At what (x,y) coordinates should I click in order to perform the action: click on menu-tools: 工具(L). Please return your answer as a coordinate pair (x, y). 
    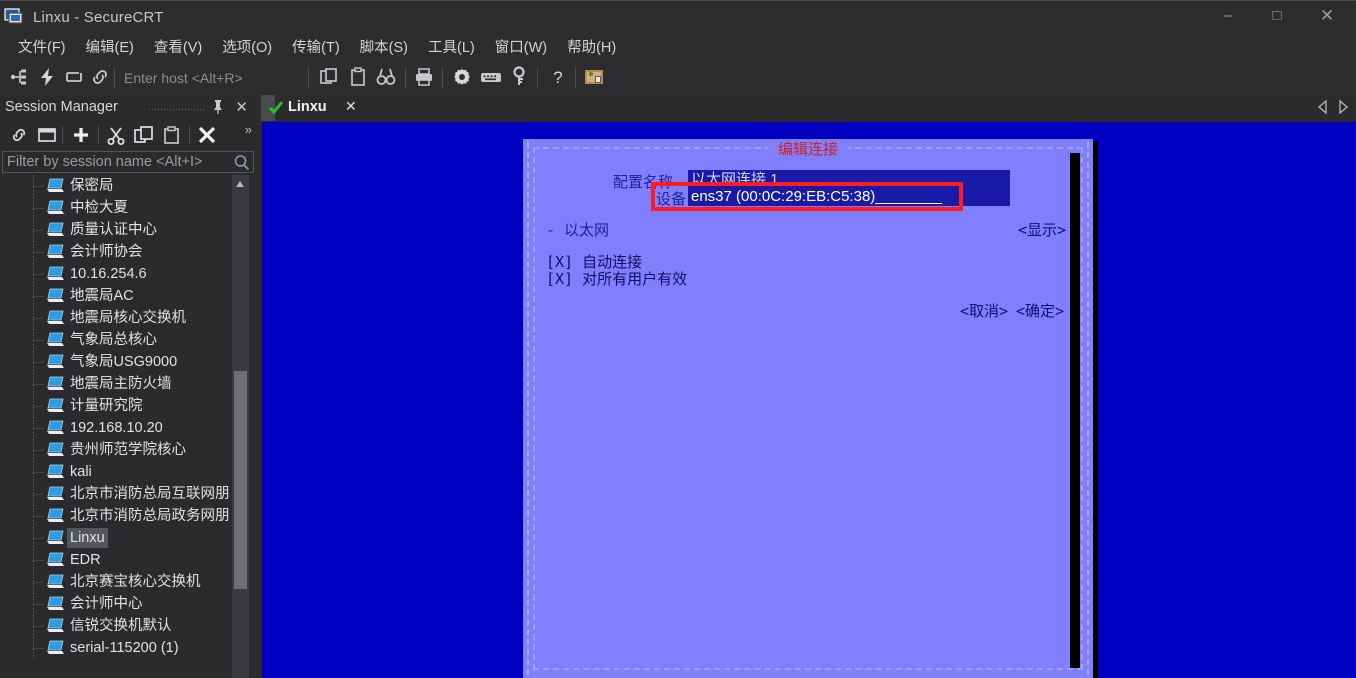
    Looking at the image, I should click on (451, 48).